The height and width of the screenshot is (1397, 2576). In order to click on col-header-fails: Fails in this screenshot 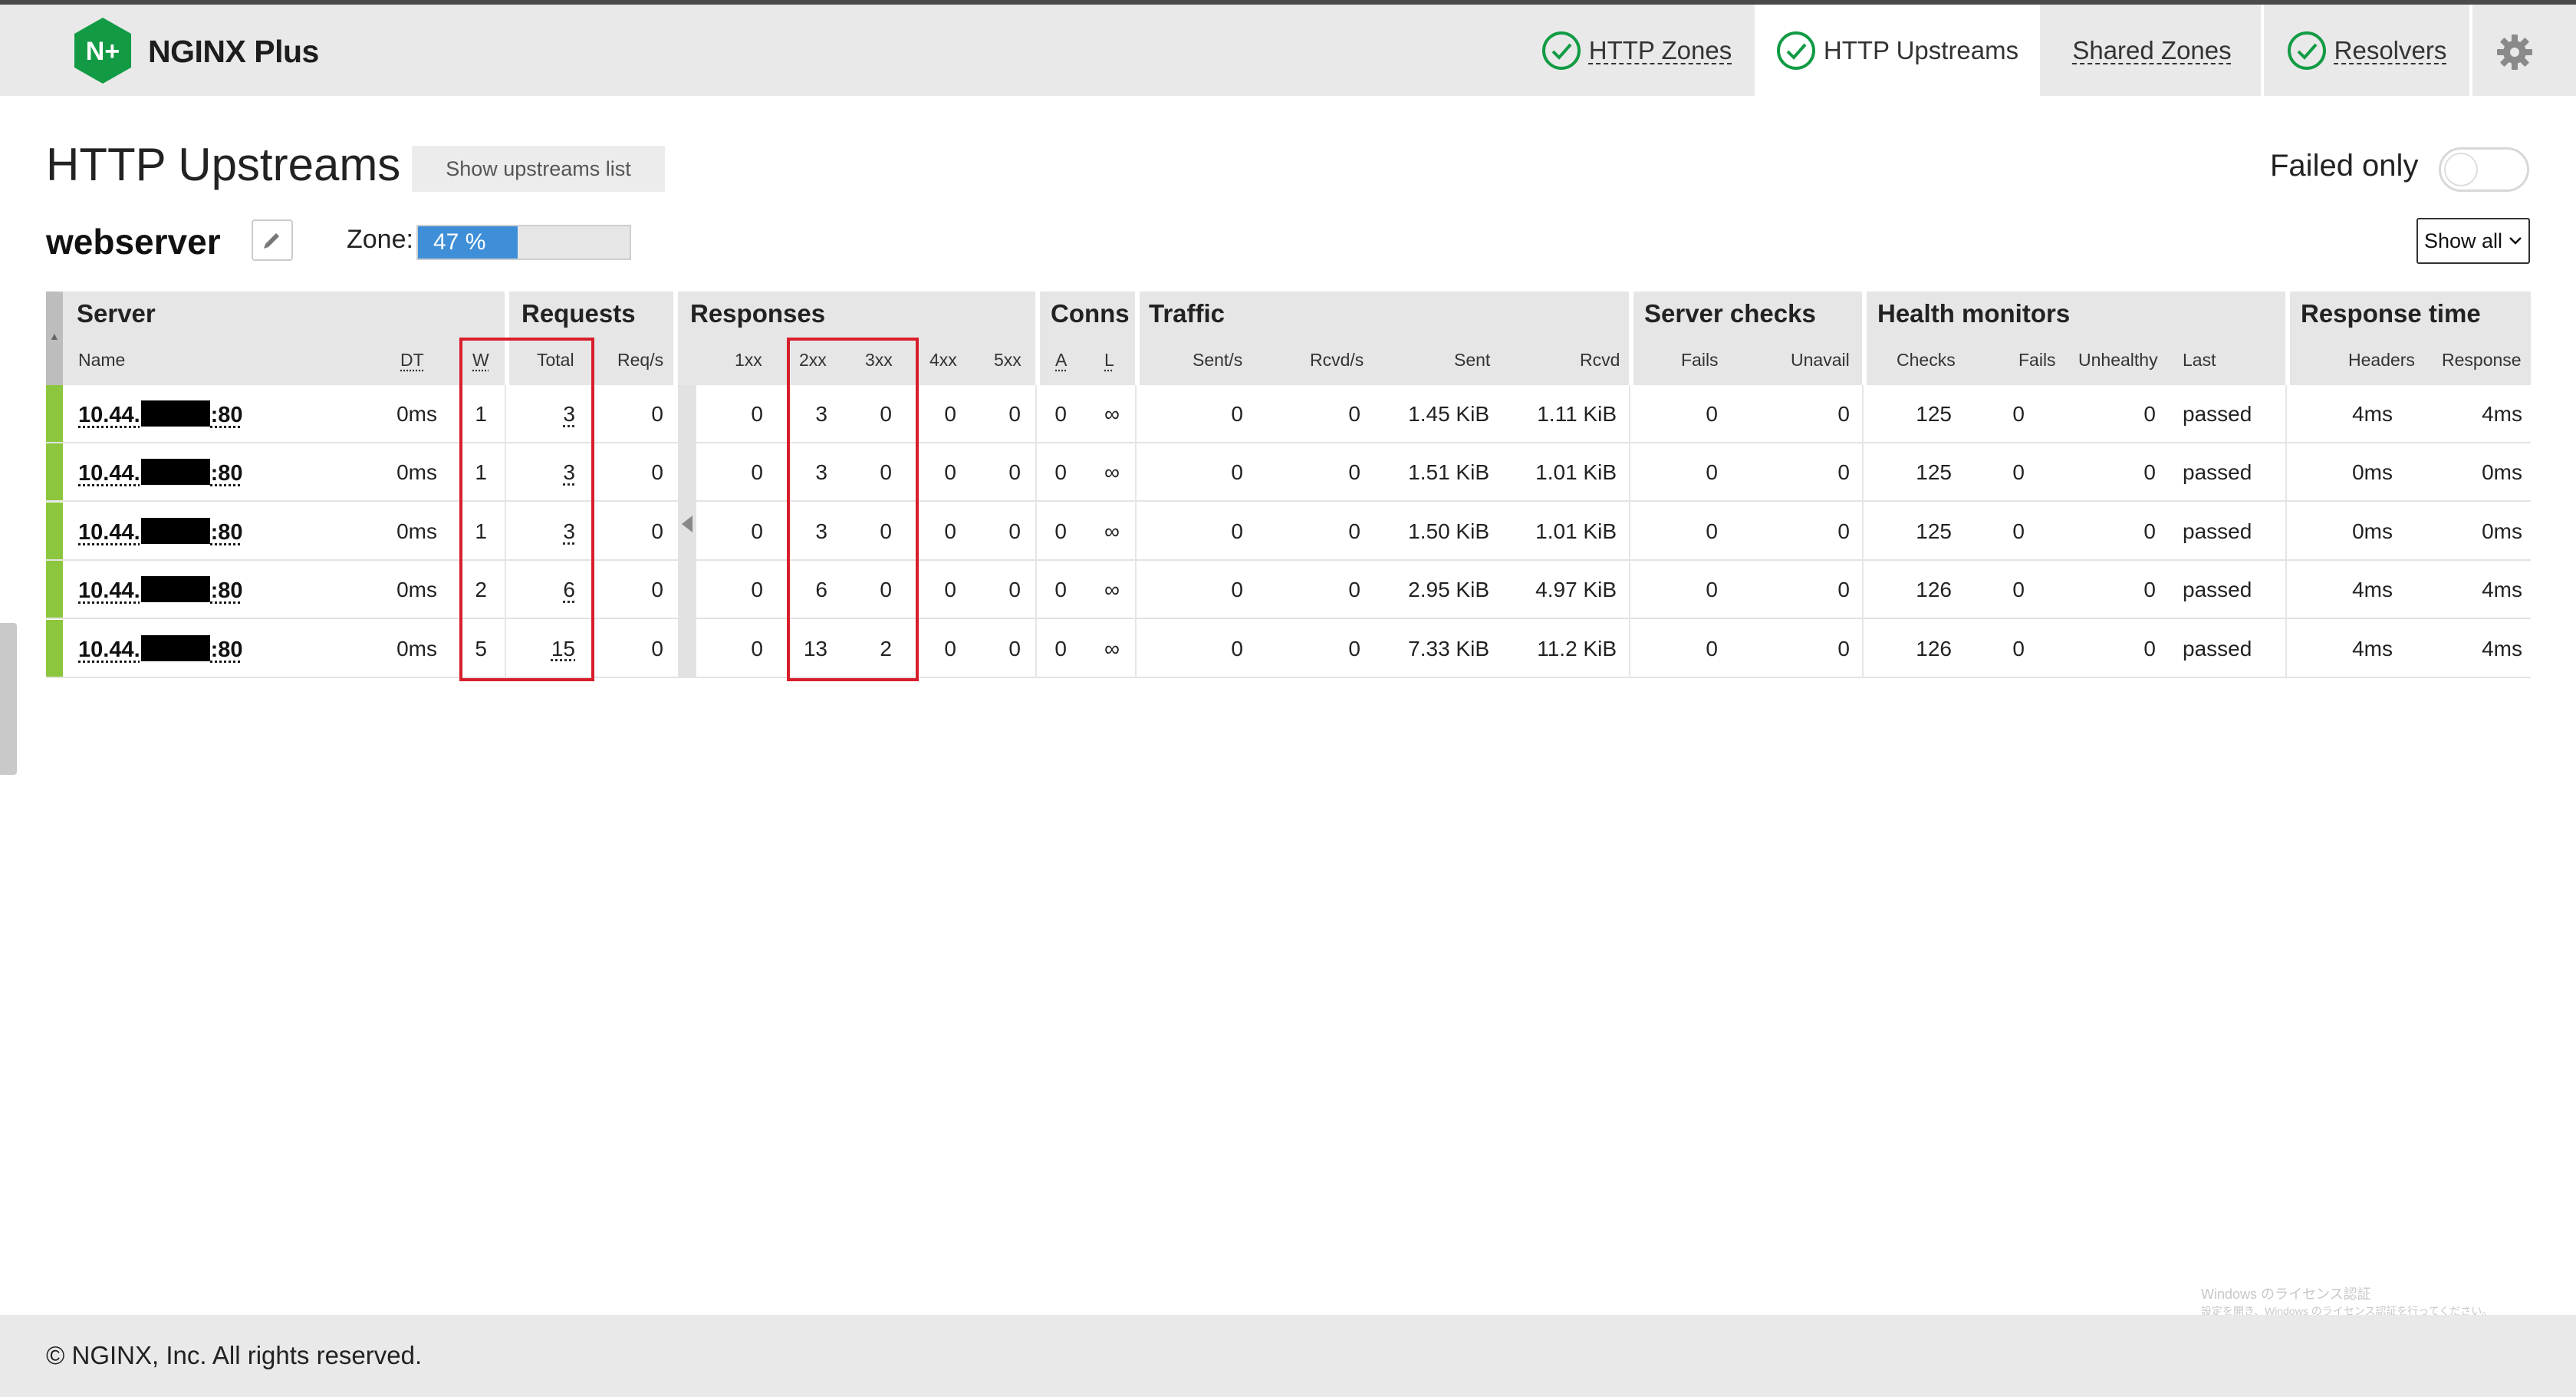, I will do `click(1700, 360)`.